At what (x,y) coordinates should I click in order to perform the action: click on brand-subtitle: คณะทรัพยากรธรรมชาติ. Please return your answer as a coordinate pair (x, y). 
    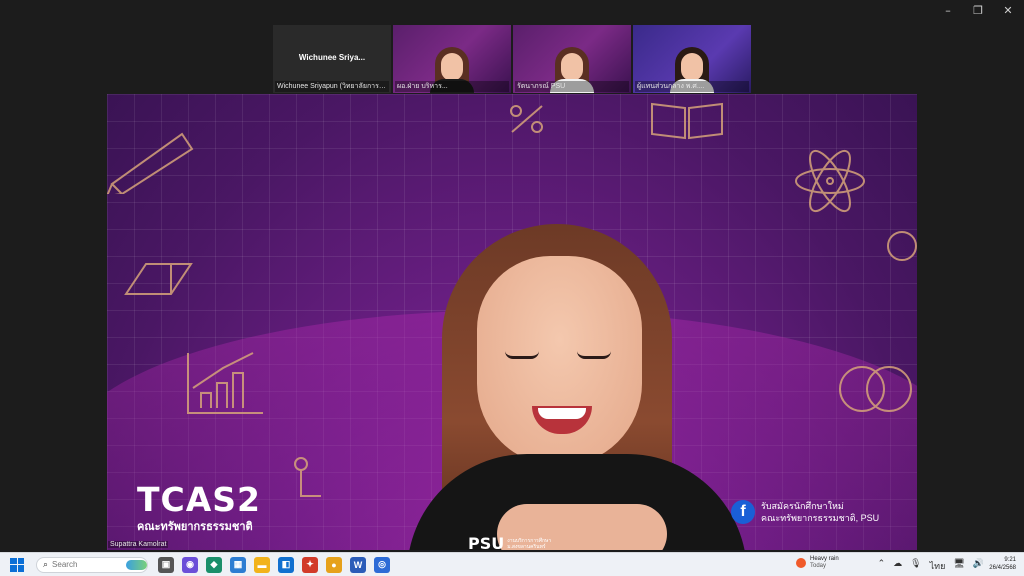
    Looking at the image, I should click on (195, 527).